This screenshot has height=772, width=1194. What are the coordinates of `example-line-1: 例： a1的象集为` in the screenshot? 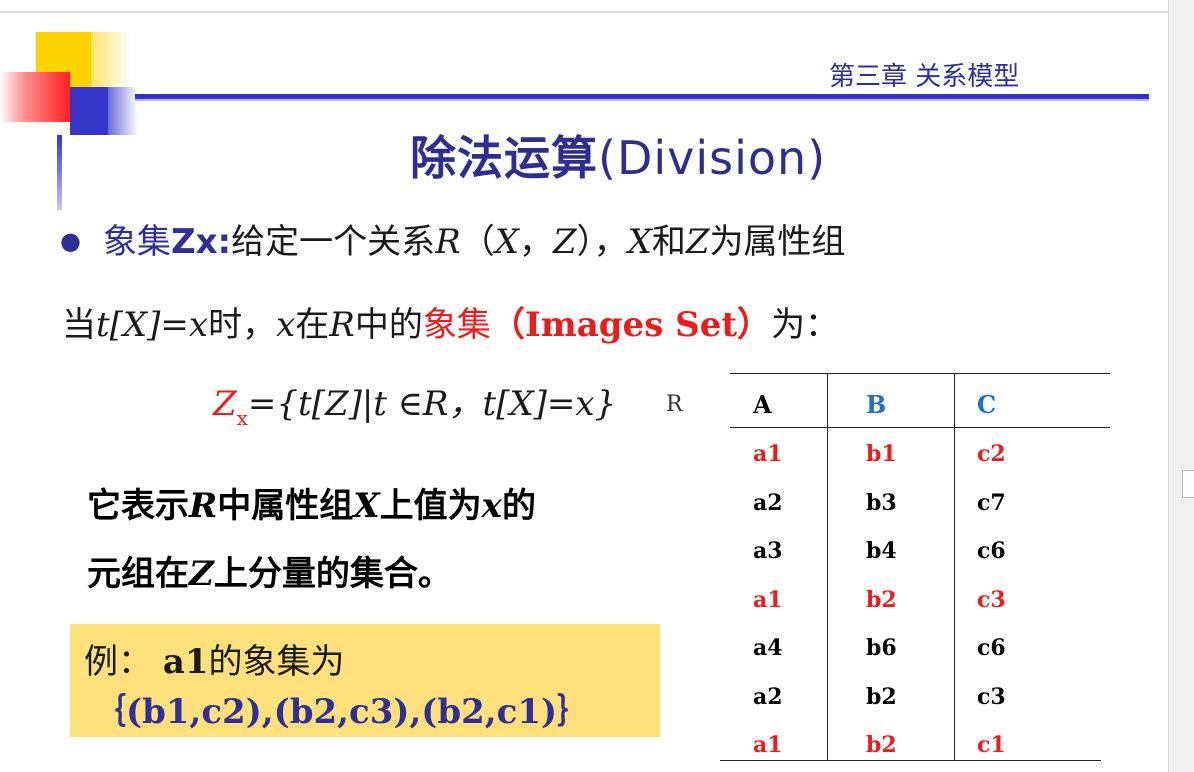 It's located at (214, 658).